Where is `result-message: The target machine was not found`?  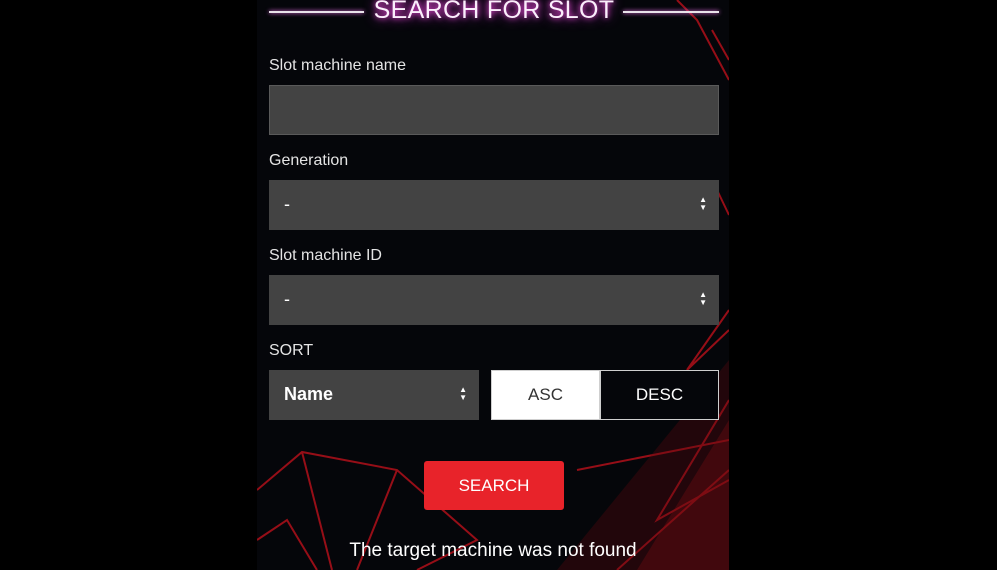 result-message: The target machine was not found is located at coordinates (493, 550).